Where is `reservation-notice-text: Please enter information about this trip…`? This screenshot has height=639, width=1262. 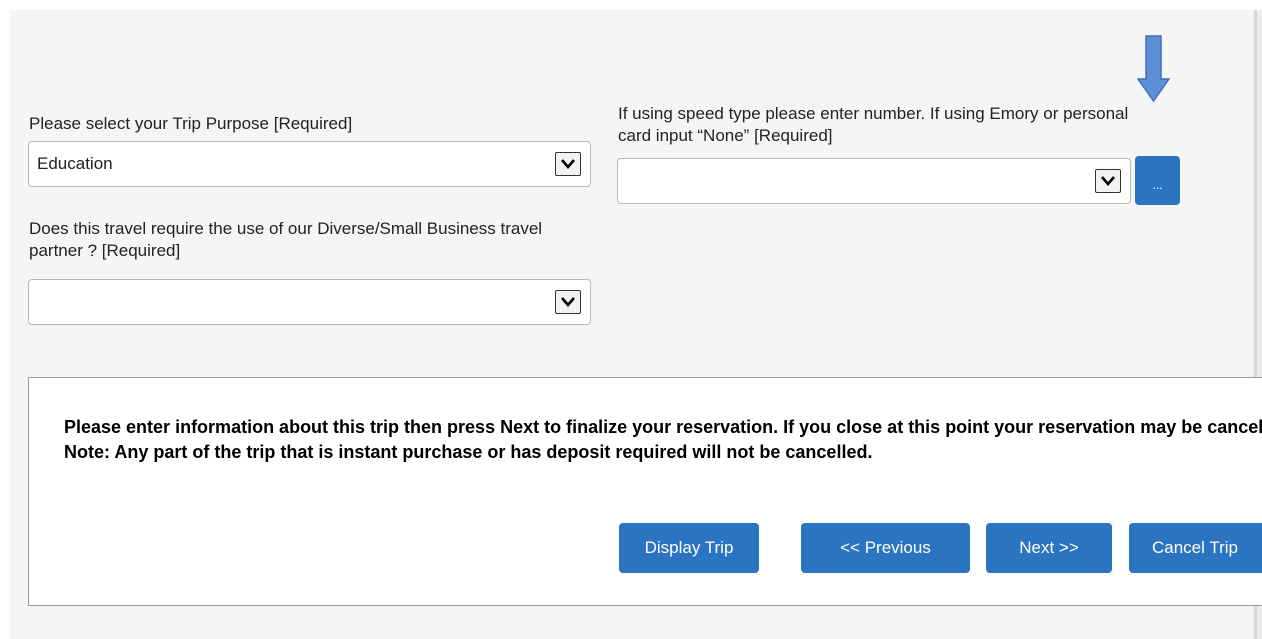
reservation-notice-text: Please enter information about this trip… is located at coordinates (663, 439).